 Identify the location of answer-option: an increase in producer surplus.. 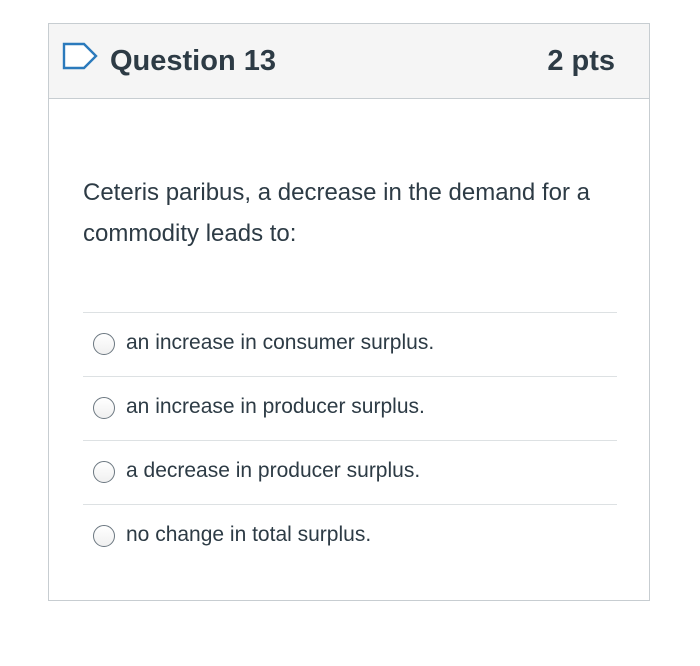
(350, 408).